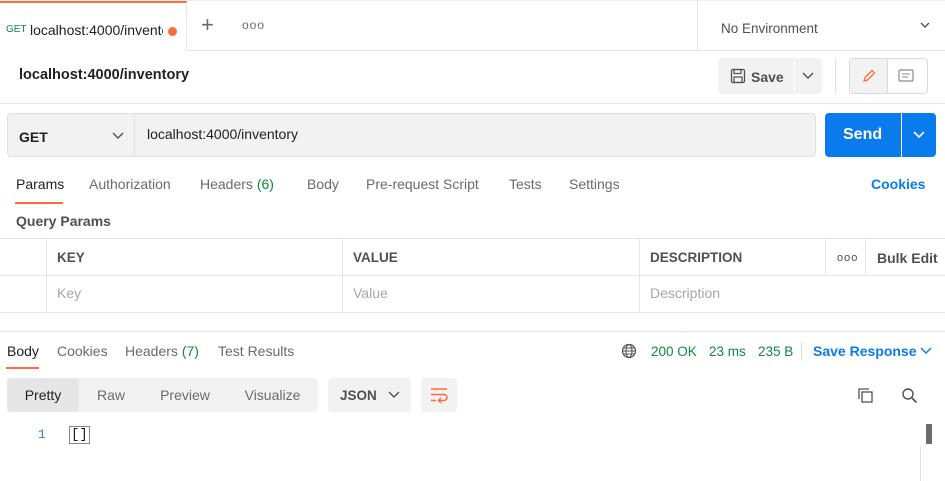 The width and height of the screenshot is (945, 481). I want to click on table-row, so click(472, 294).